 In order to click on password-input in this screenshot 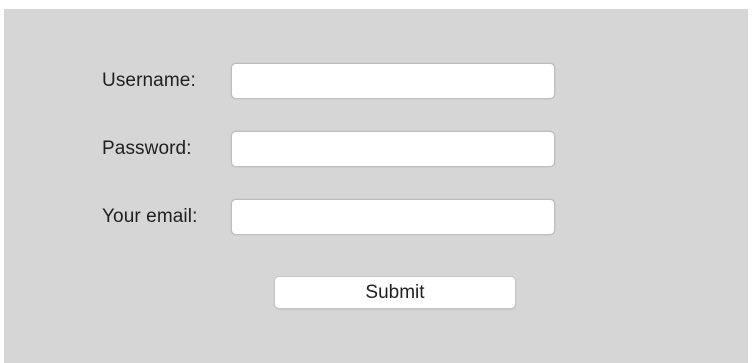, I will do `click(393, 149)`.